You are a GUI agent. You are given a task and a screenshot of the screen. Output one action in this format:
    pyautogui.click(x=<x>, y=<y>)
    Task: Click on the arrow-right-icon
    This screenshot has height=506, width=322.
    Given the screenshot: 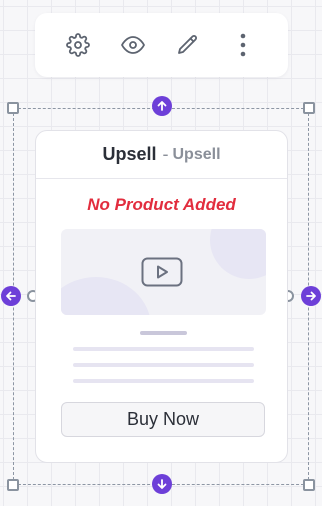 What is the action you would take?
    pyautogui.click(x=311, y=296)
    